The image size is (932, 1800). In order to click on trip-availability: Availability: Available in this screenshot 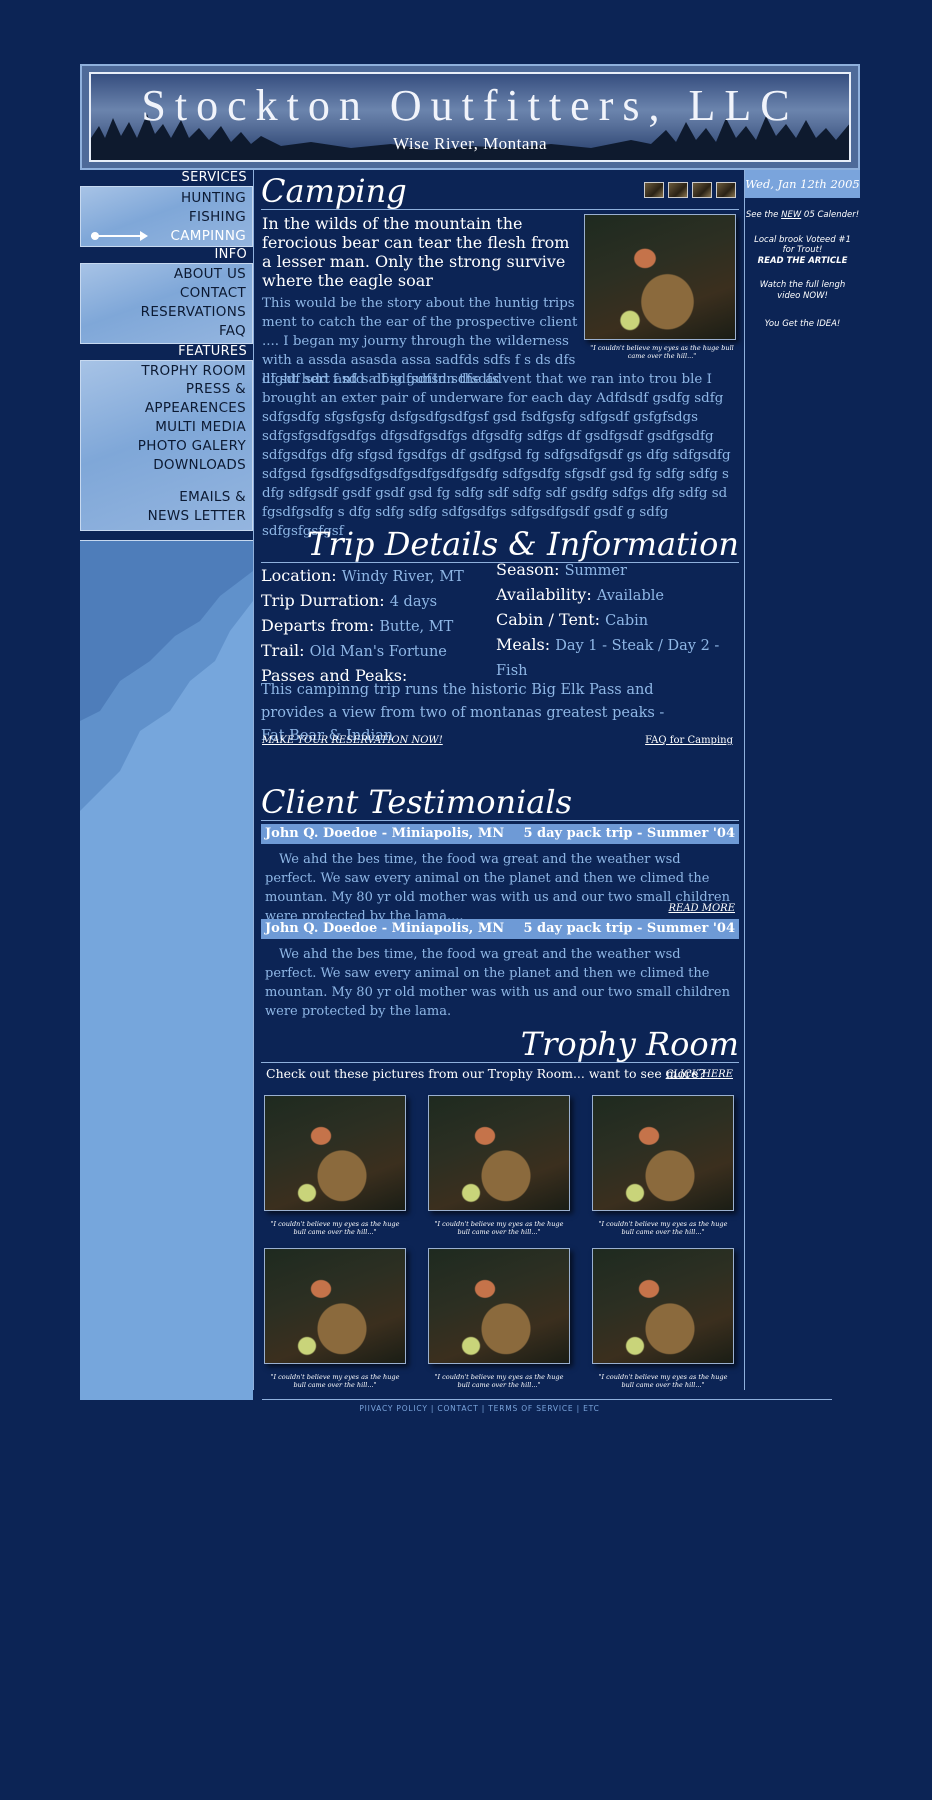, I will do `click(580, 594)`.